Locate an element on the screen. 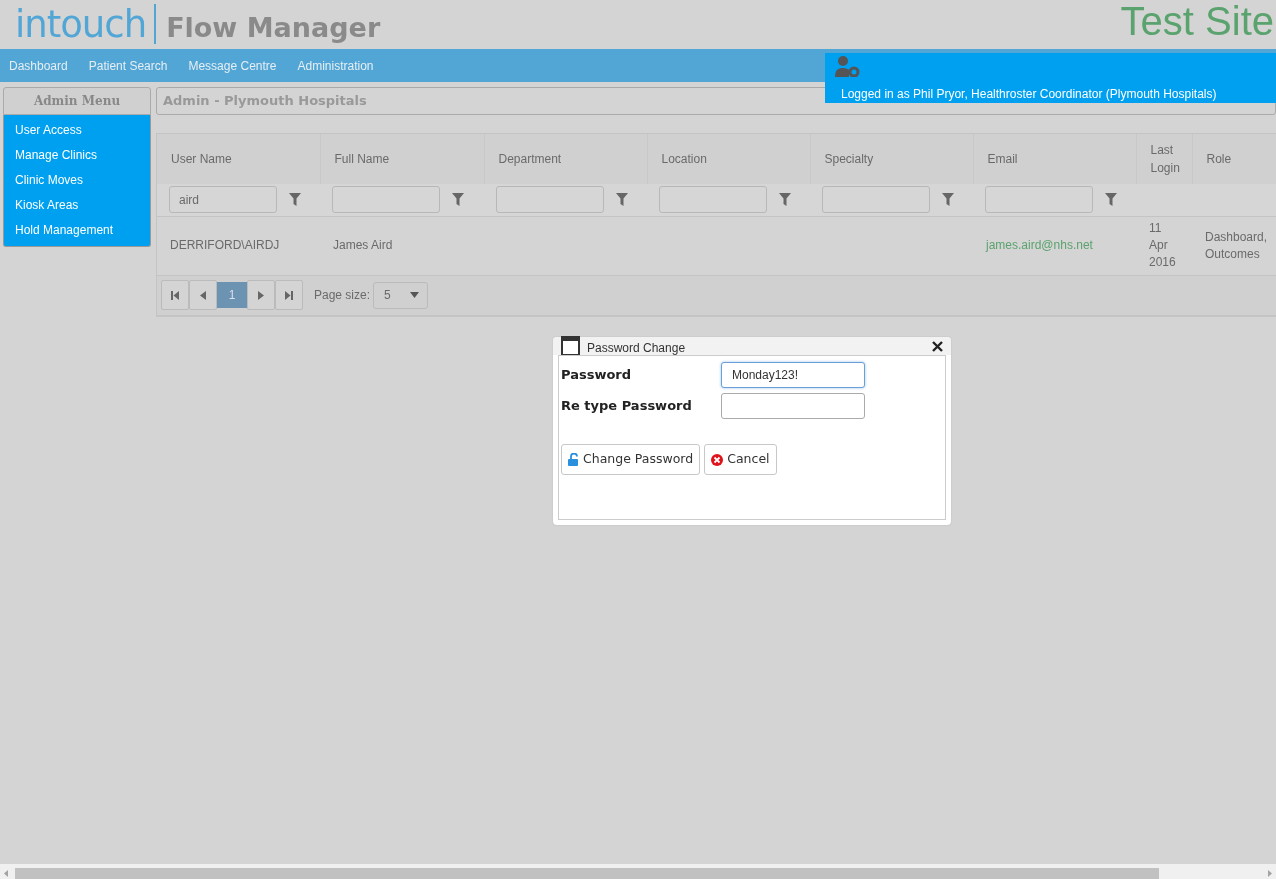 This screenshot has height=879, width=1276. first-page-button is located at coordinates (175, 295).